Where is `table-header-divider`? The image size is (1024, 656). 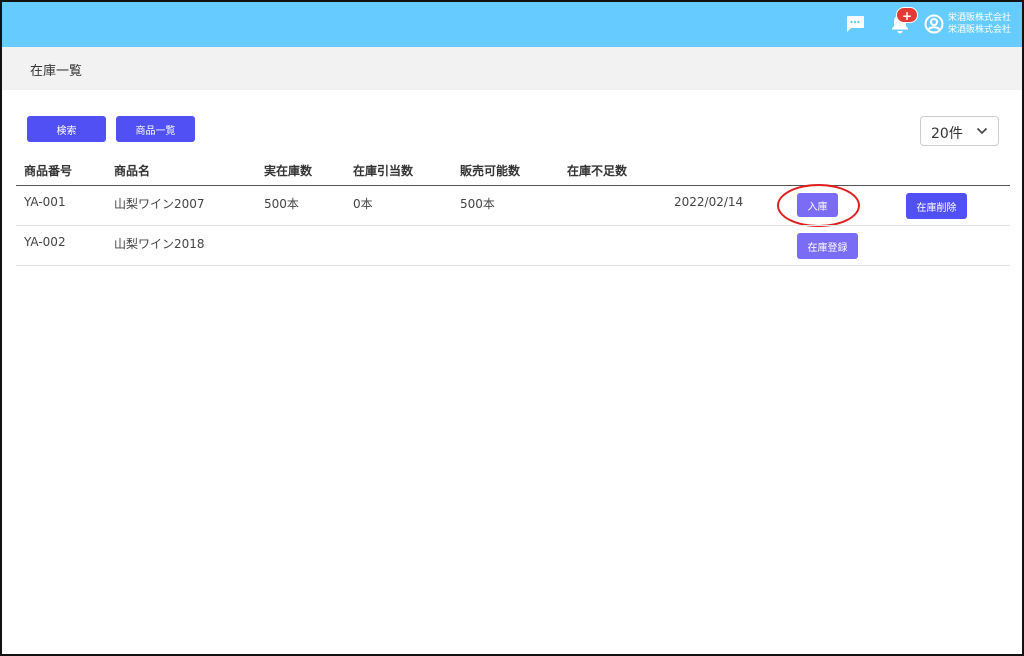 table-header-divider is located at coordinates (513, 185).